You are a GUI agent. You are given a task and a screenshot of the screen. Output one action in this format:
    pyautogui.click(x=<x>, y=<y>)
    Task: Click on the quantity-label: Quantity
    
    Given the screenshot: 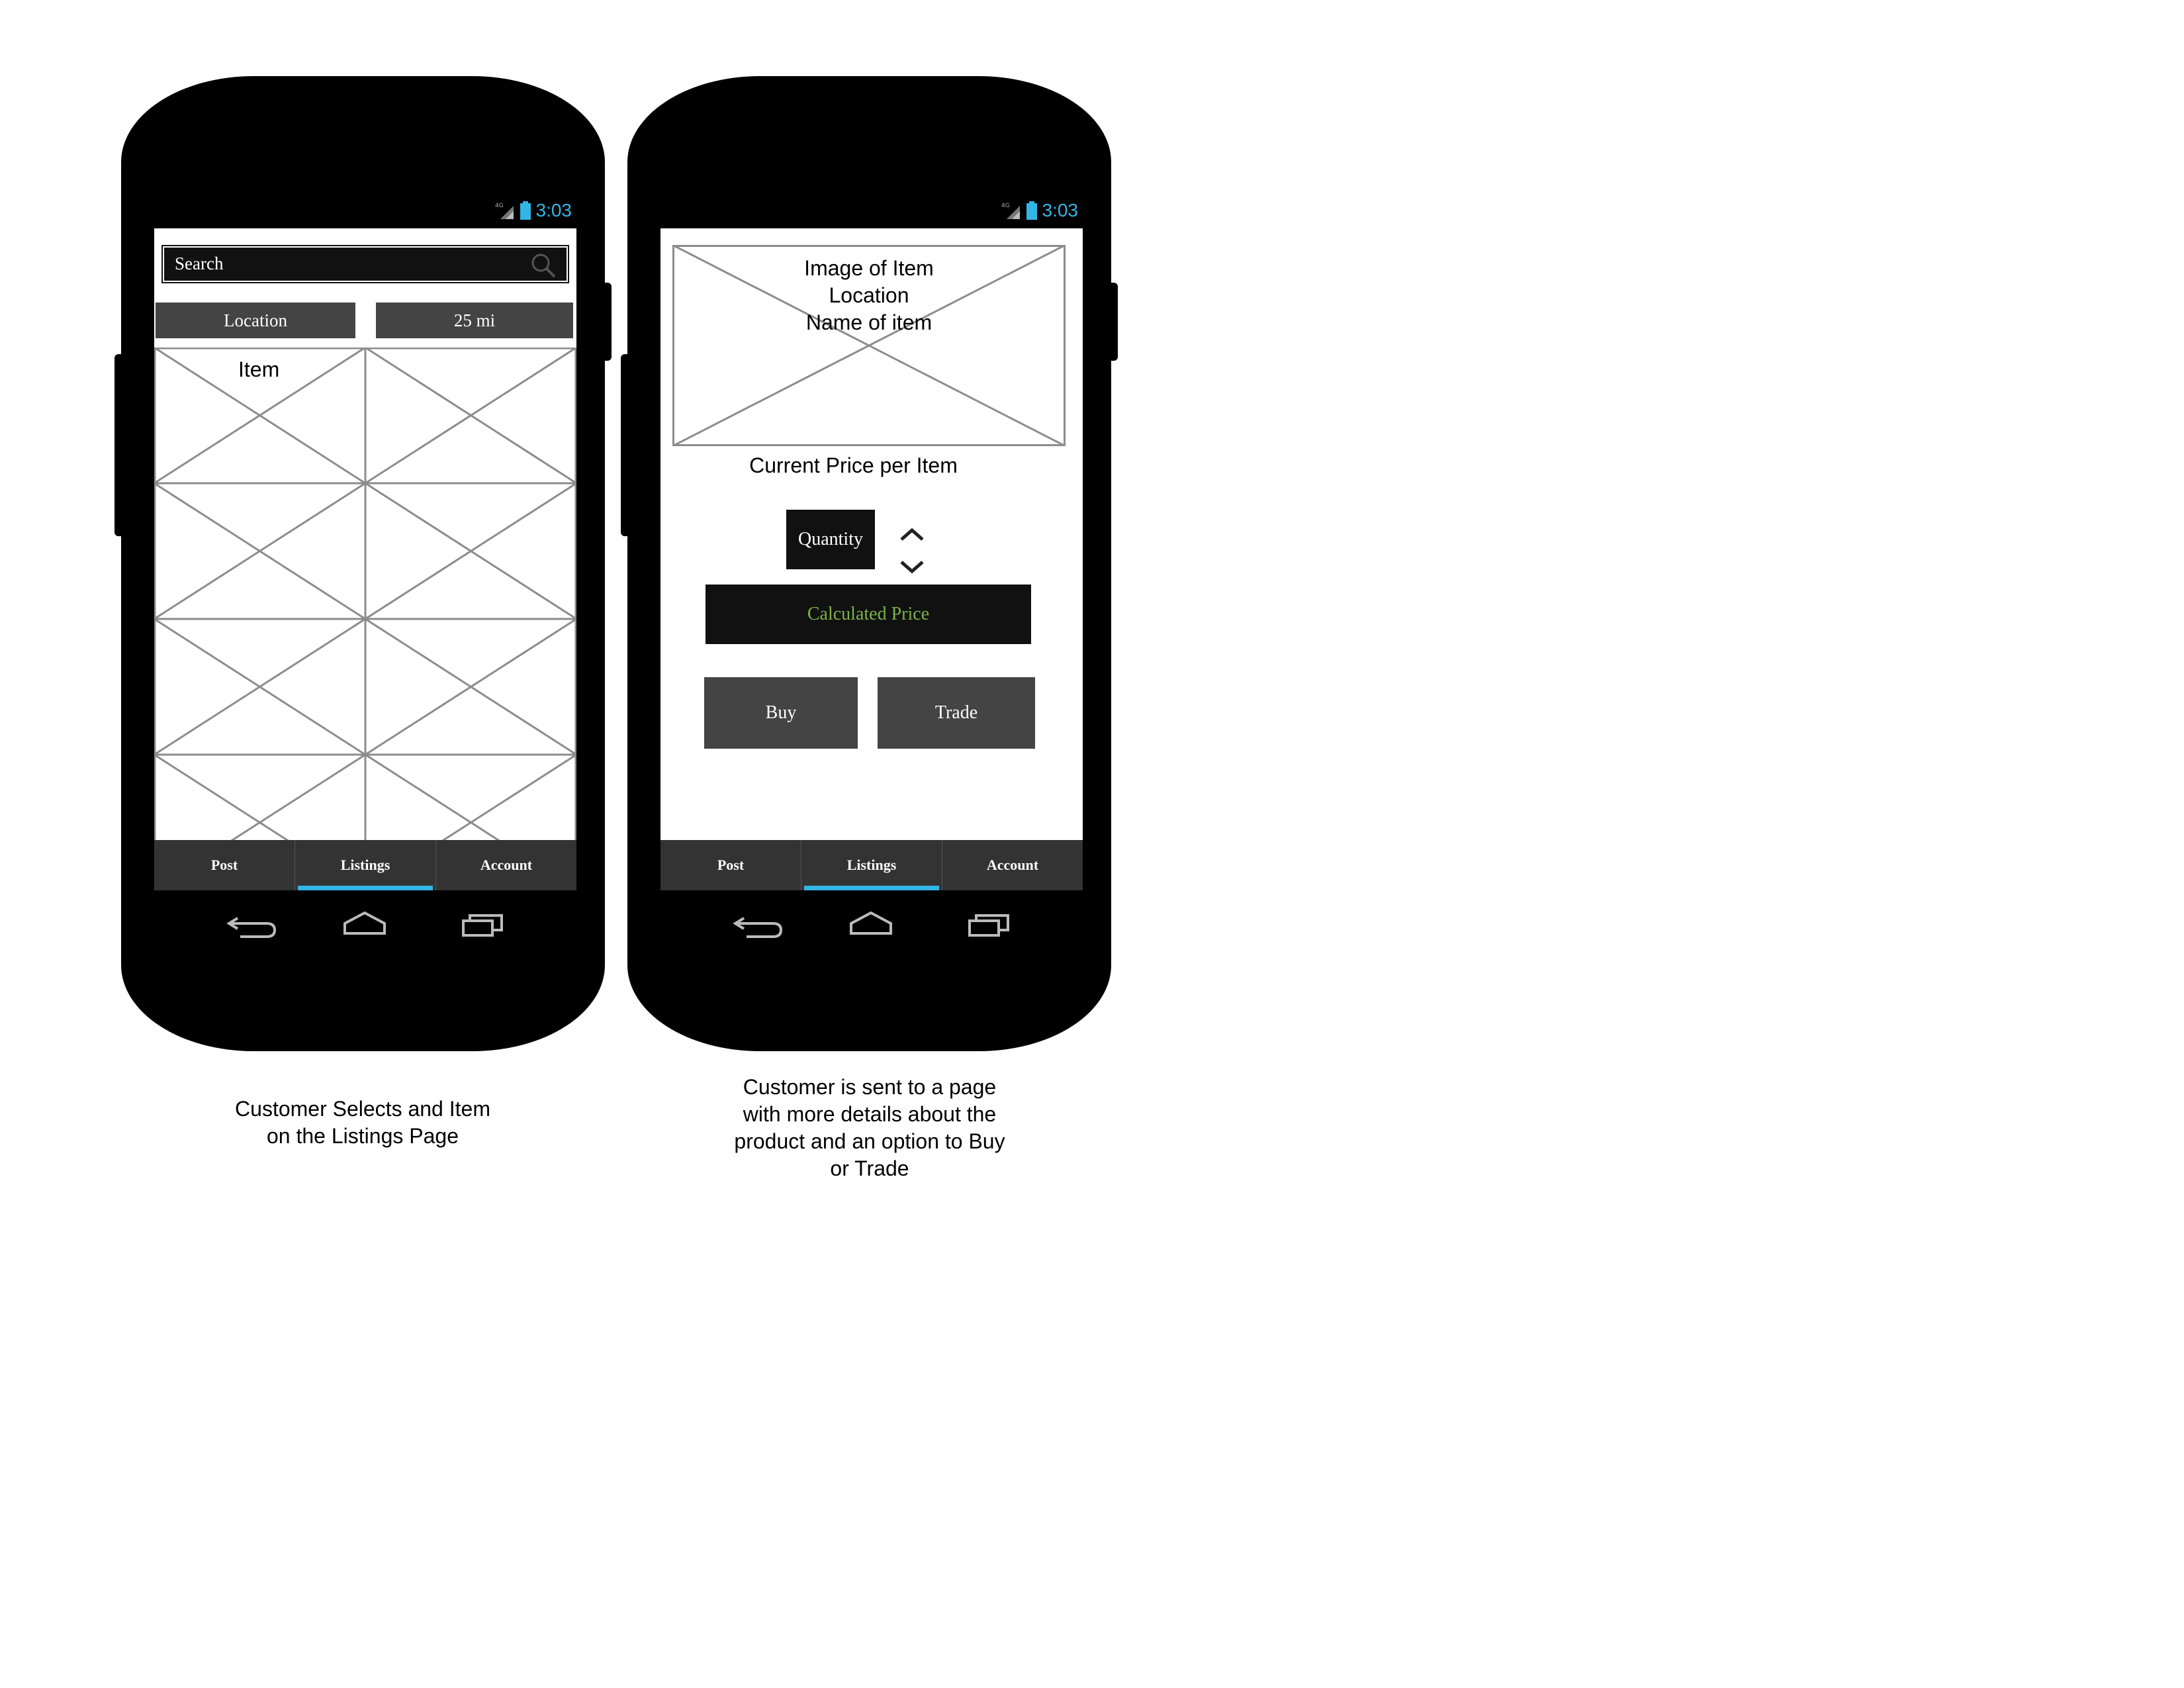 What is the action you would take?
    pyautogui.click(x=830, y=539)
    